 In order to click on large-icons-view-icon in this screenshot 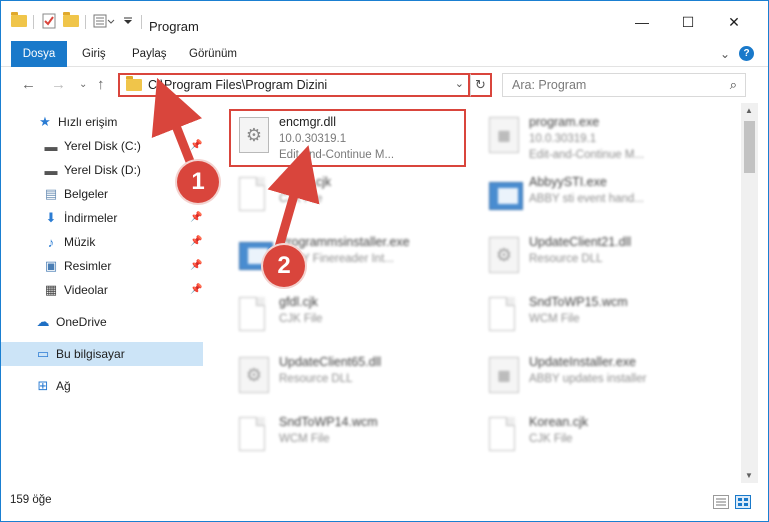, I will do `click(743, 502)`.